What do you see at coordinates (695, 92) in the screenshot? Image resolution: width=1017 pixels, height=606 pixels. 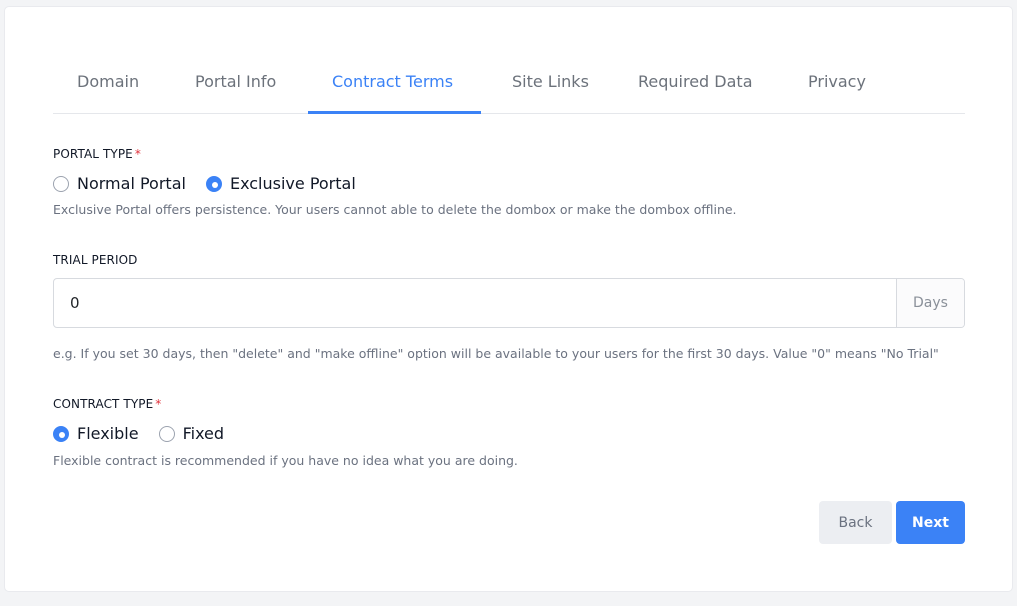 I see `tab-required-data: Required Data` at bounding box center [695, 92].